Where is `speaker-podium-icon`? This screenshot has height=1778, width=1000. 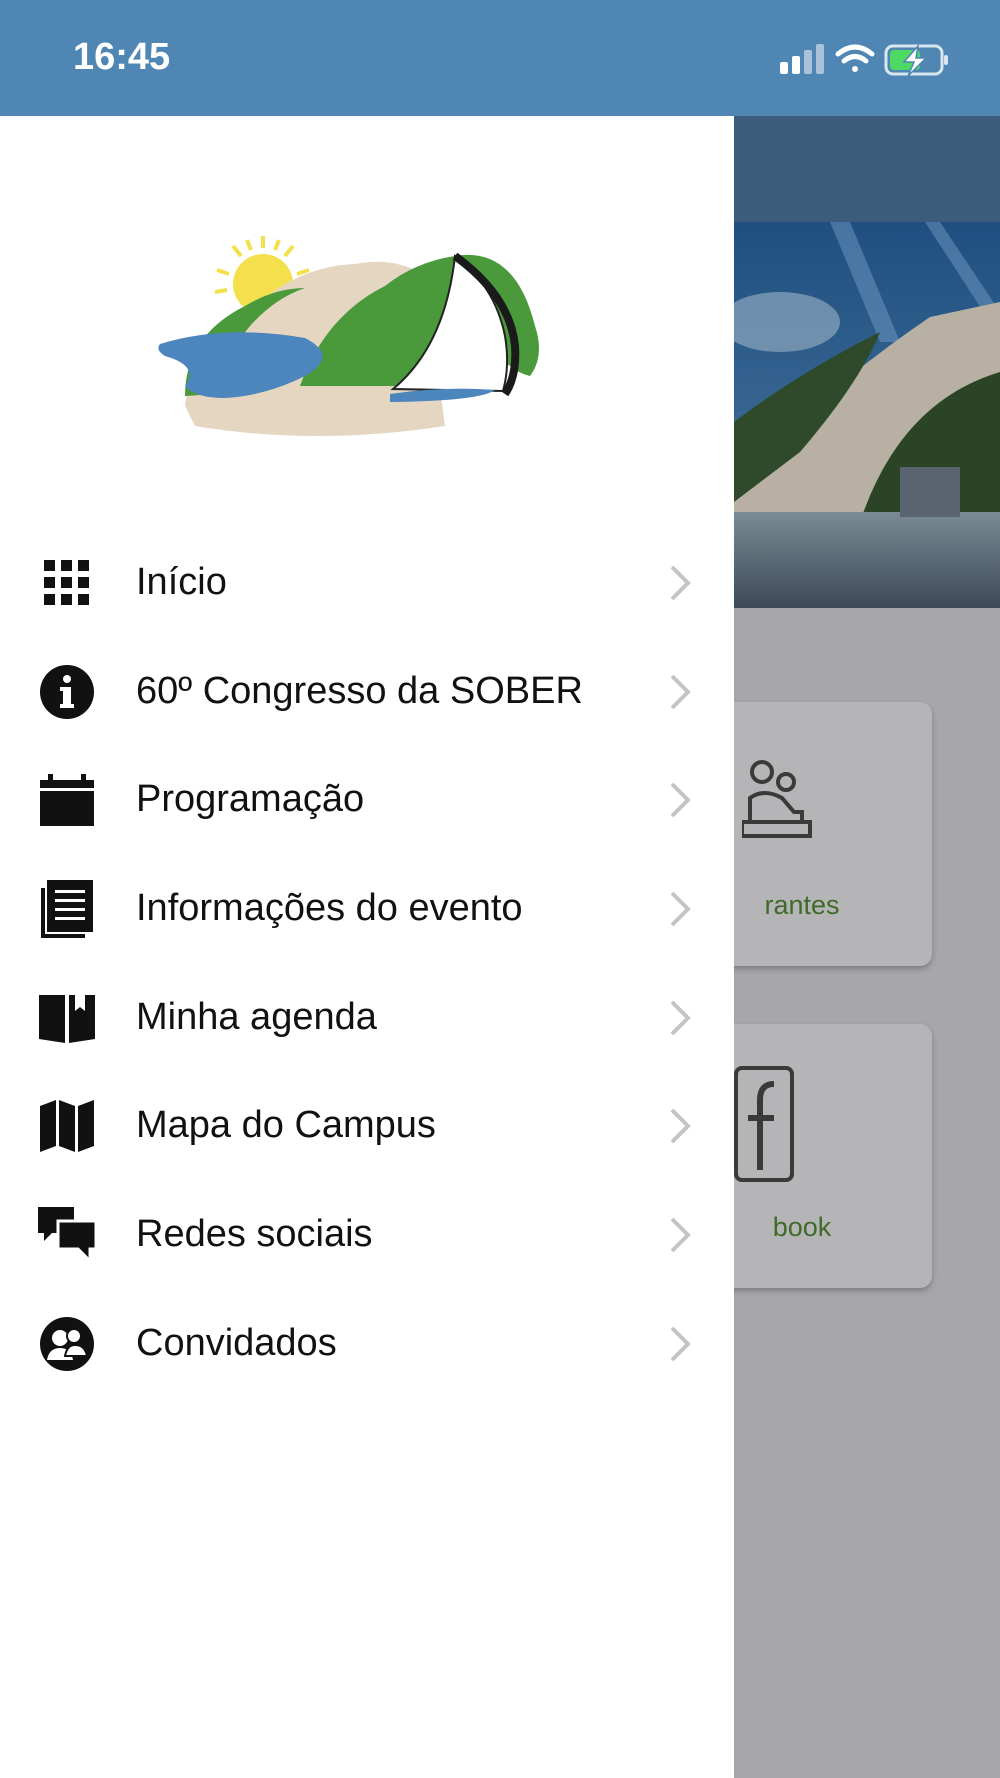 speaker-podium-icon is located at coordinates (777, 799).